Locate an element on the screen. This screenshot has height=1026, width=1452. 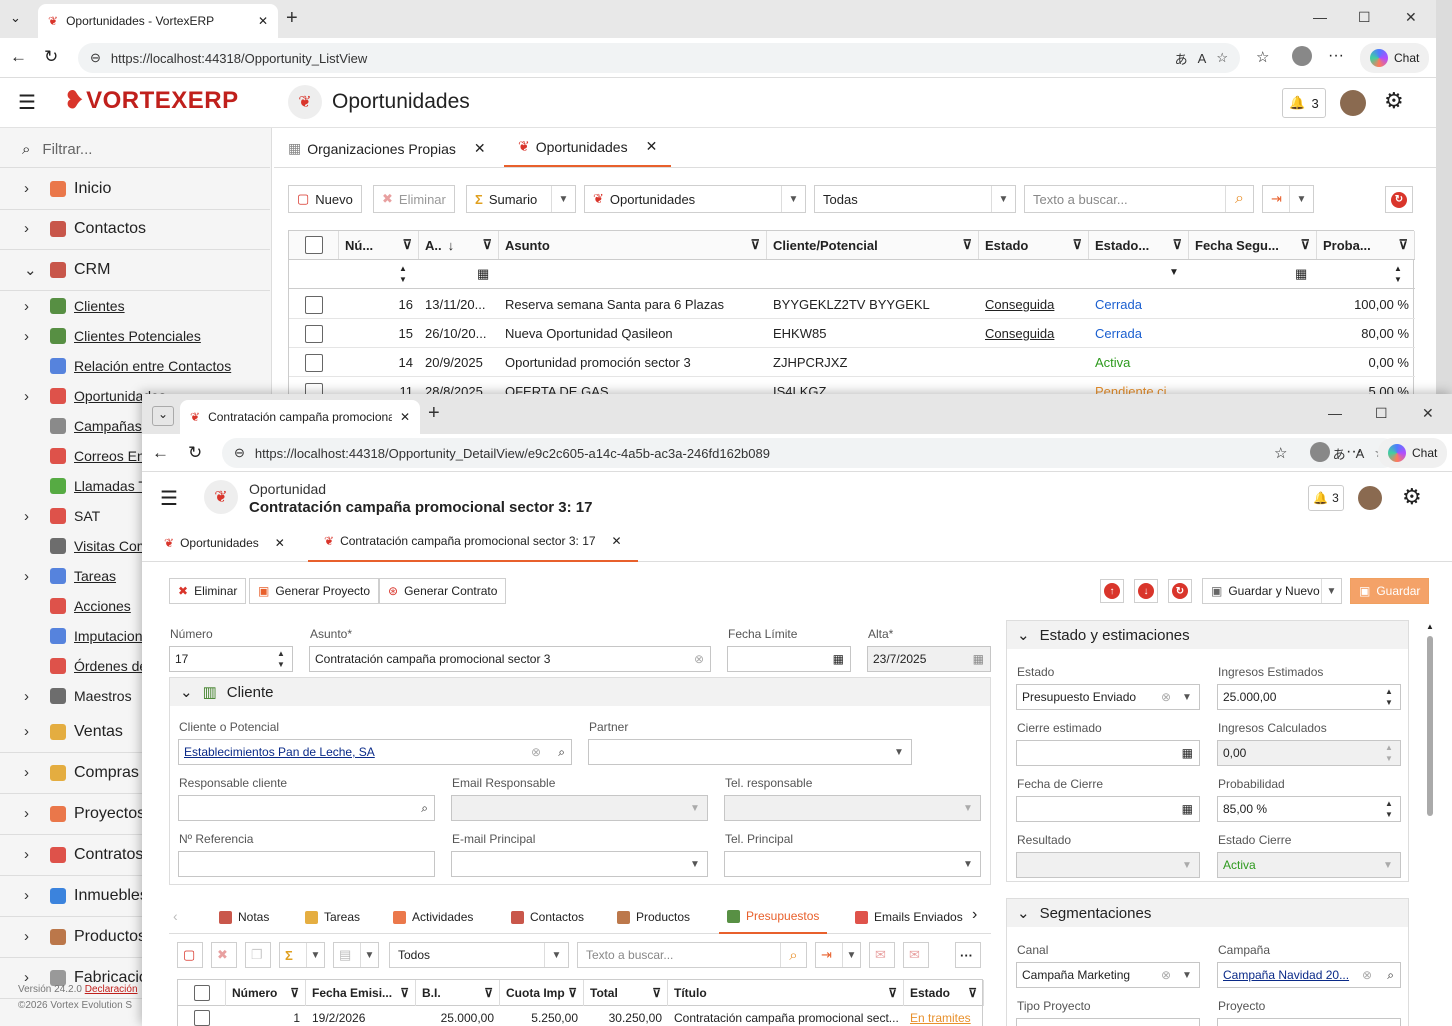
generate-project-button: ▣ Generar Proyecto is located at coordinates (314, 591).